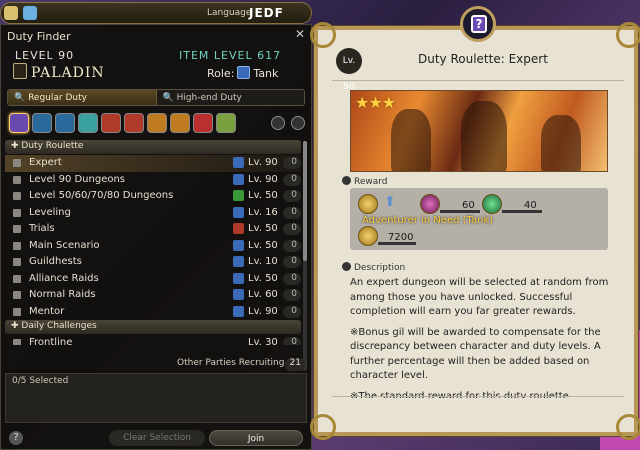  Describe the element at coordinates (30, 13) in the screenshot. I see `party-icon` at that location.